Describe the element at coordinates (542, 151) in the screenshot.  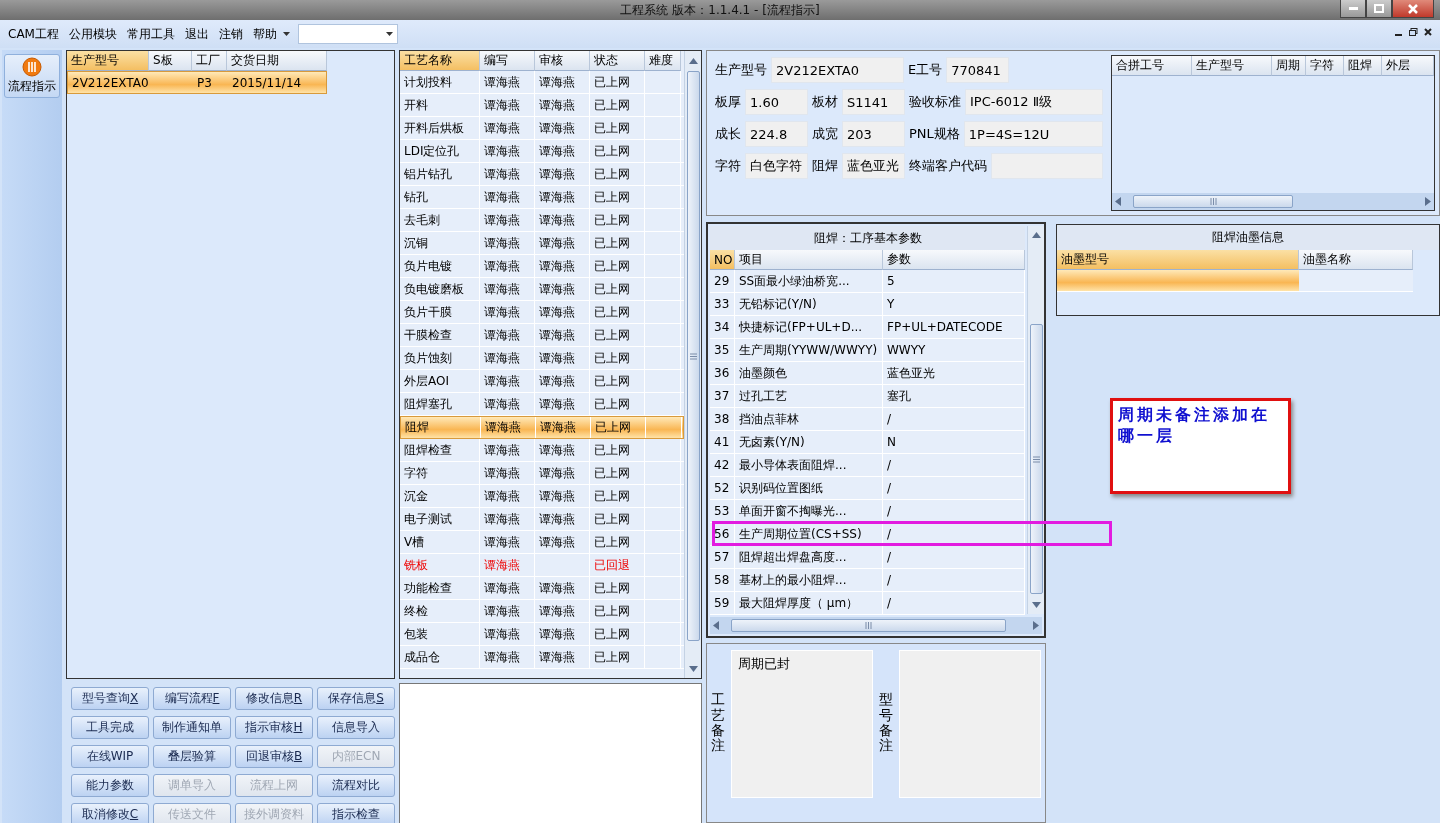
I see `table-row: LDI定位孔 谭海燕 谭海燕 已上网` at that location.